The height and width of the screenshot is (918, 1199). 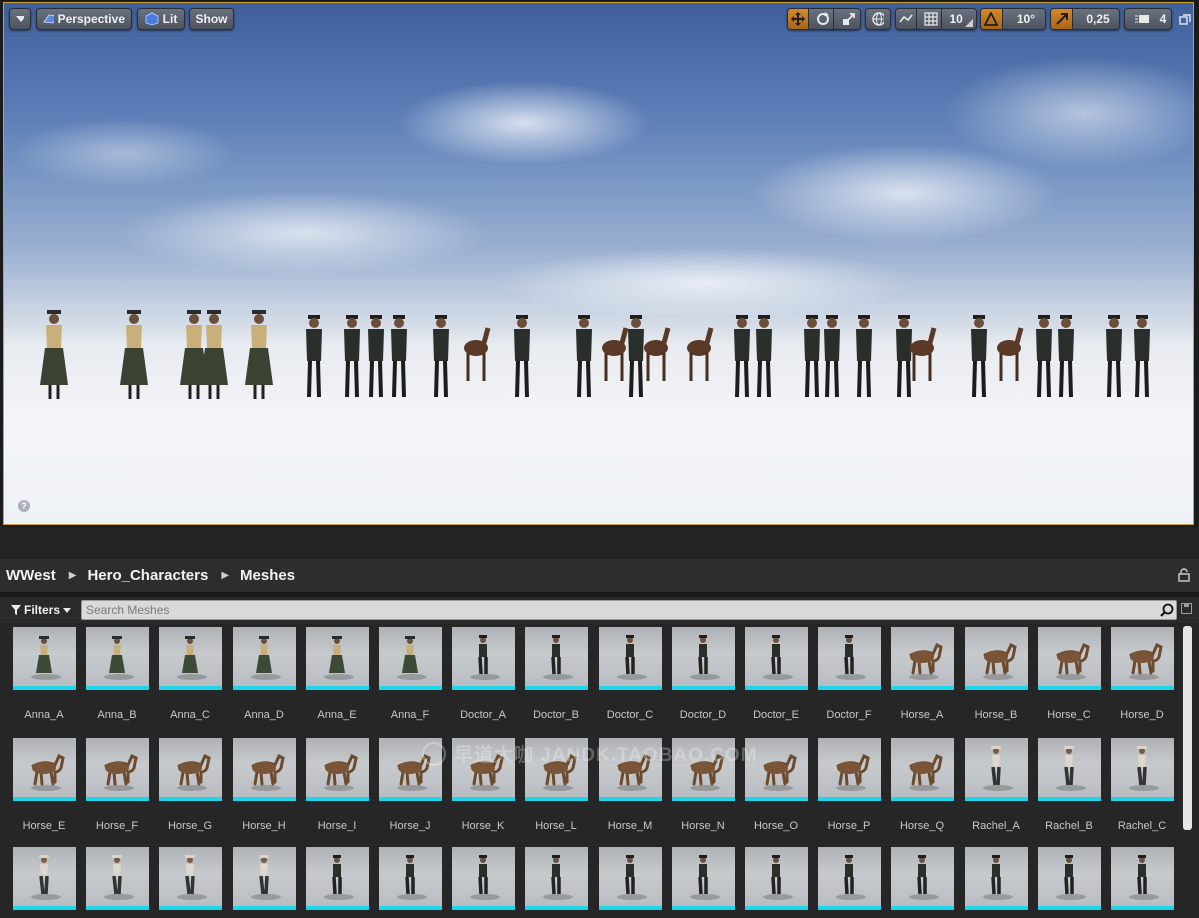 I want to click on woman-figure, so click(x=134, y=354).